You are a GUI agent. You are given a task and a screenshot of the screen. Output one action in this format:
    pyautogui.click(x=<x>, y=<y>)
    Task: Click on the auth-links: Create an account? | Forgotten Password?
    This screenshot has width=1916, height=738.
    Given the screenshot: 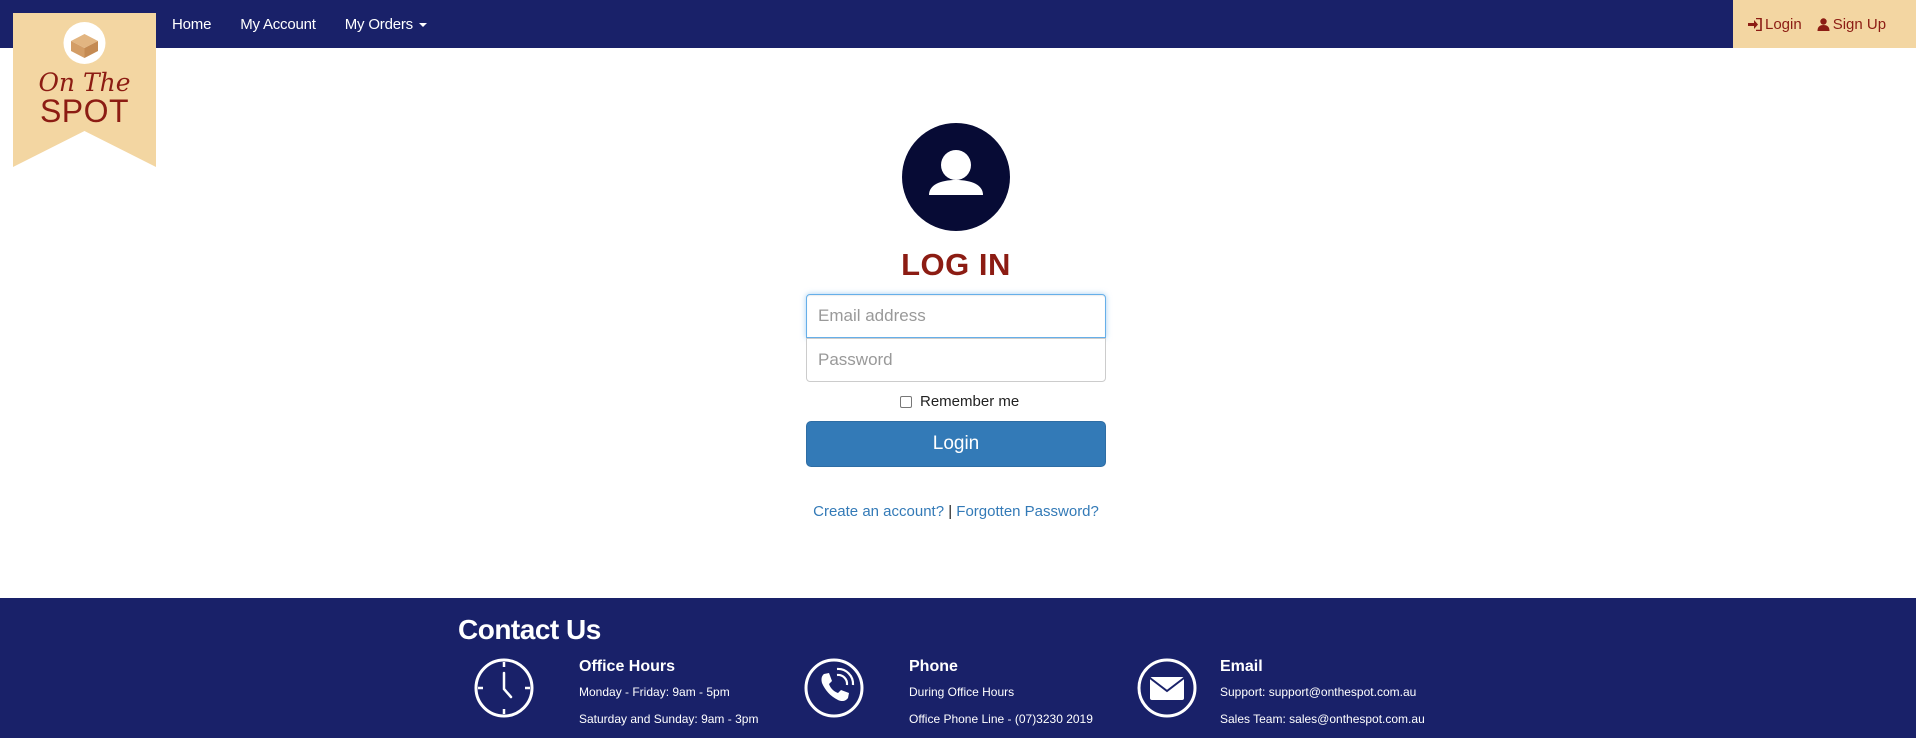 What is the action you would take?
    pyautogui.click(x=956, y=511)
    